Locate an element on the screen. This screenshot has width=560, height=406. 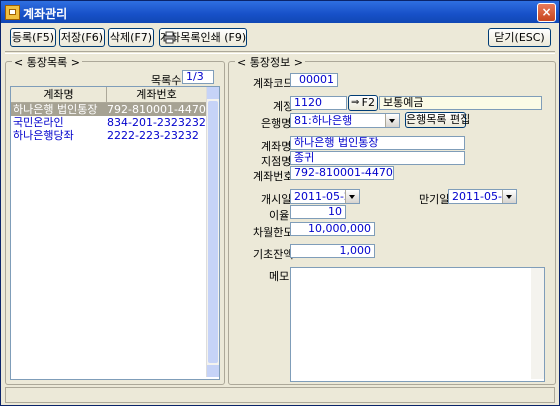
row-account-number: 792-810001-44704 is located at coordinates (157, 109).